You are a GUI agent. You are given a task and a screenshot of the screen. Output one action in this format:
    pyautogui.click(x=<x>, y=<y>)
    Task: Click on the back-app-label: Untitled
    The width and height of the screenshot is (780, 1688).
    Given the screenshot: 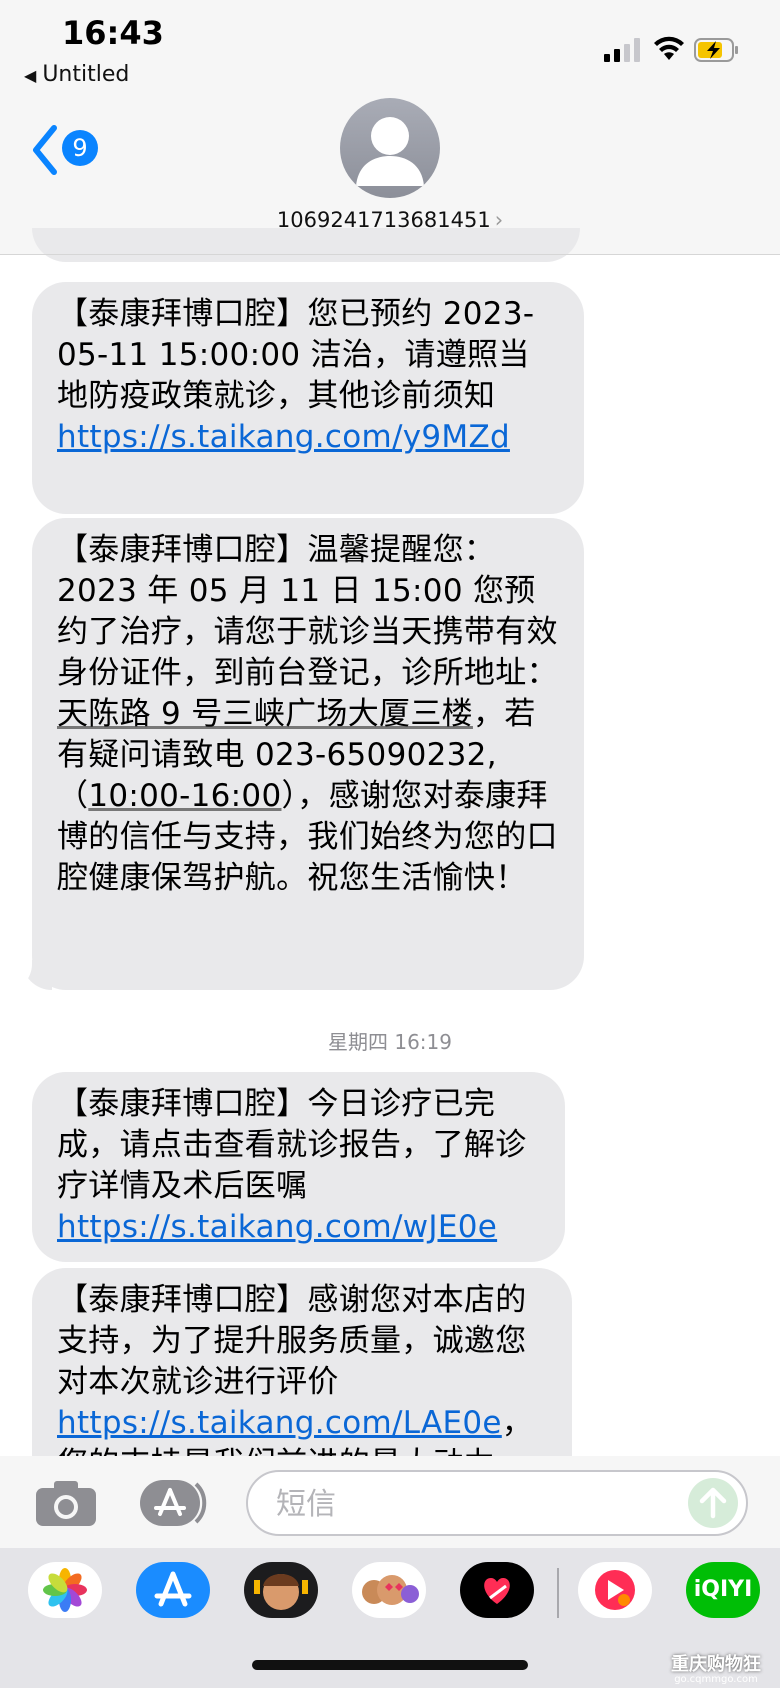 What is the action you would take?
    pyautogui.click(x=86, y=74)
    